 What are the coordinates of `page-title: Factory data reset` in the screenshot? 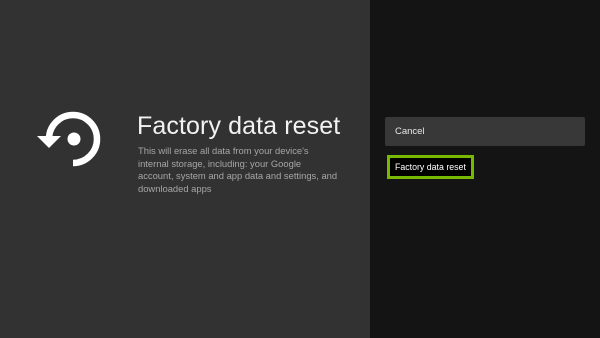 It's located at (239, 126).